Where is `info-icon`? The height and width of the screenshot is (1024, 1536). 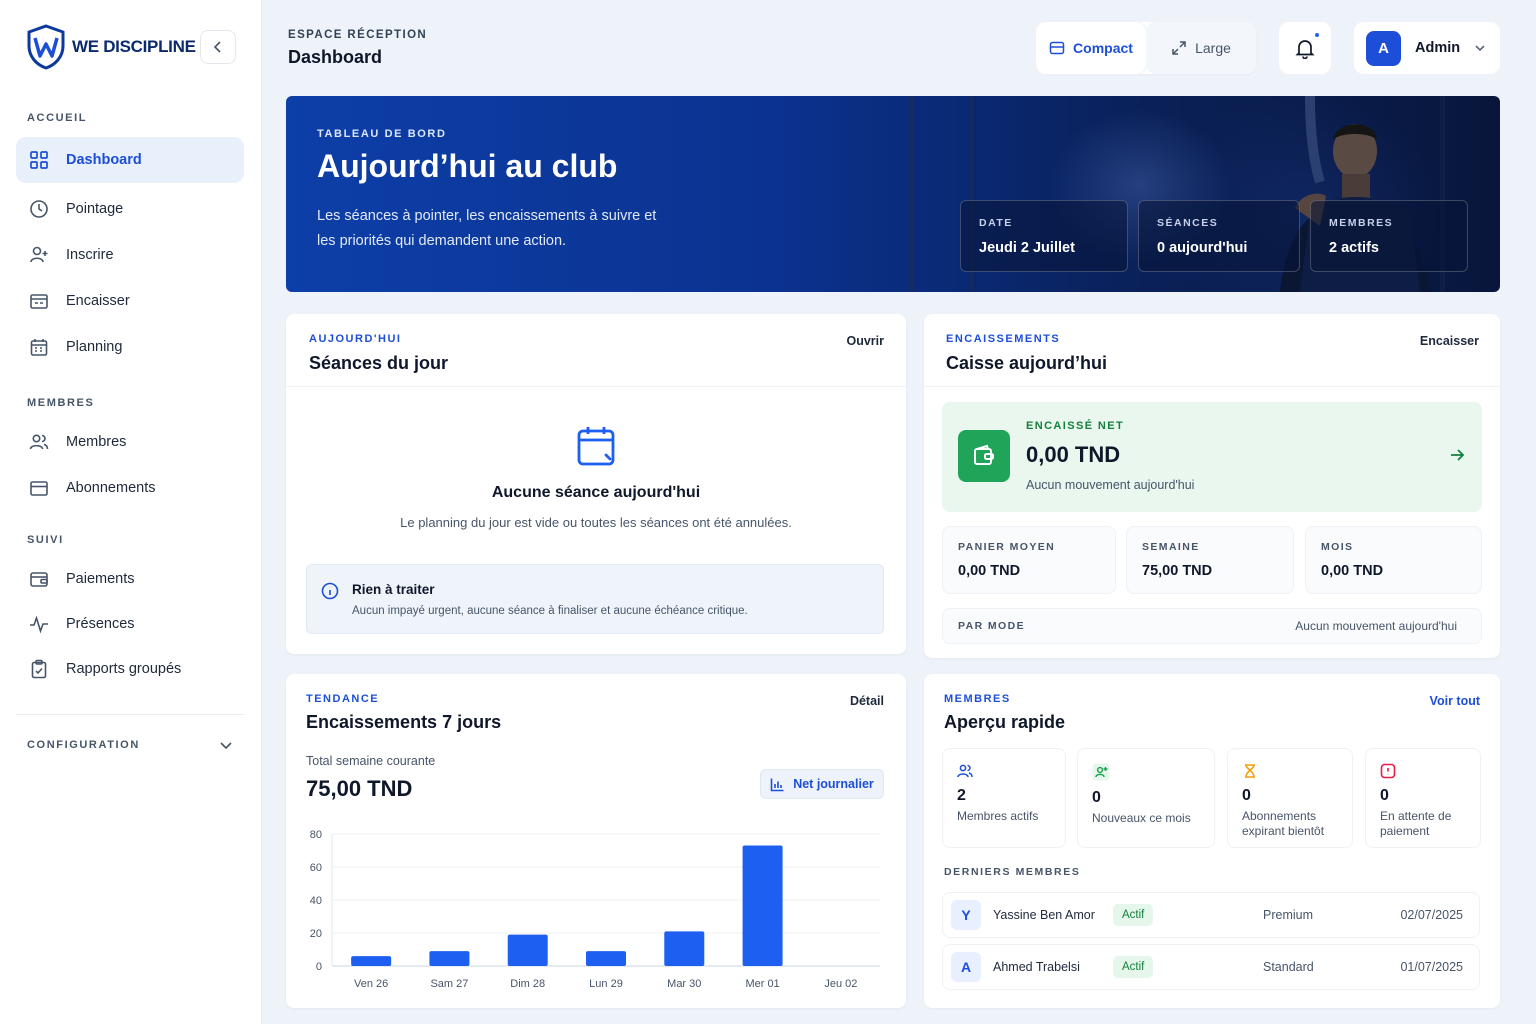
info-icon is located at coordinates (330, 591).